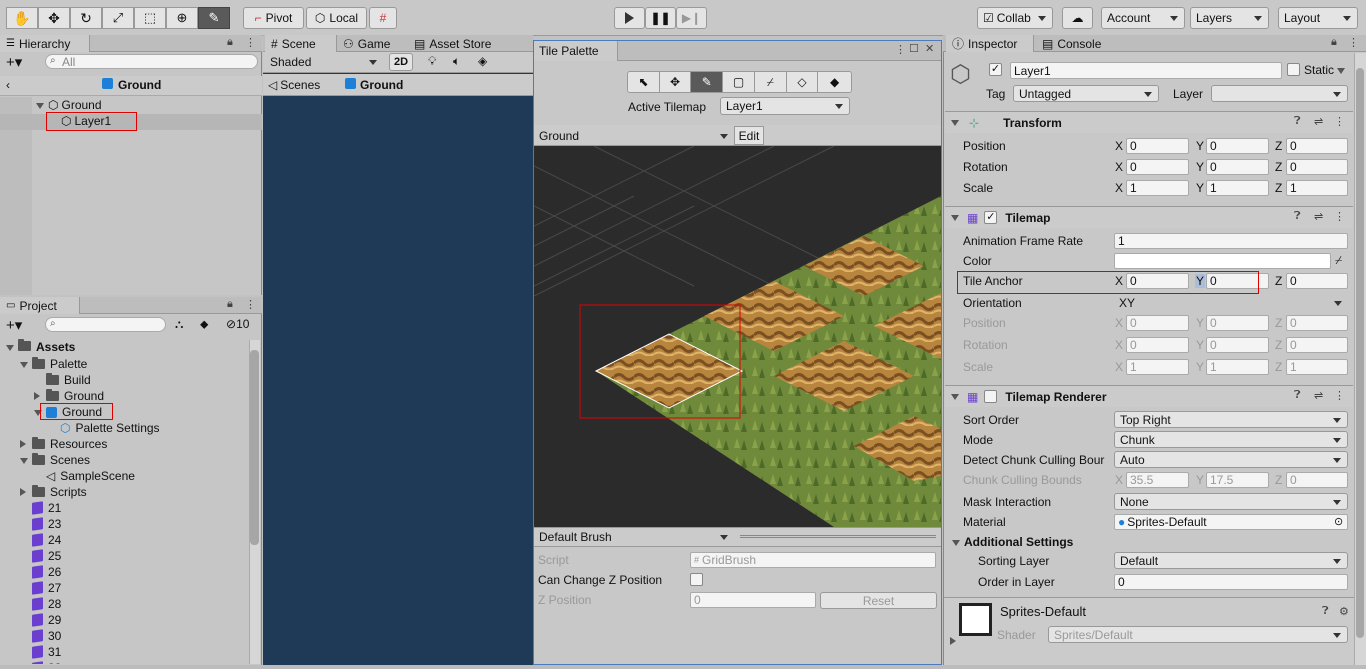 The width and height of the screenshot is (1366, 669). I want to click on scale-tool-icon: ⤢, so click(118, 18).